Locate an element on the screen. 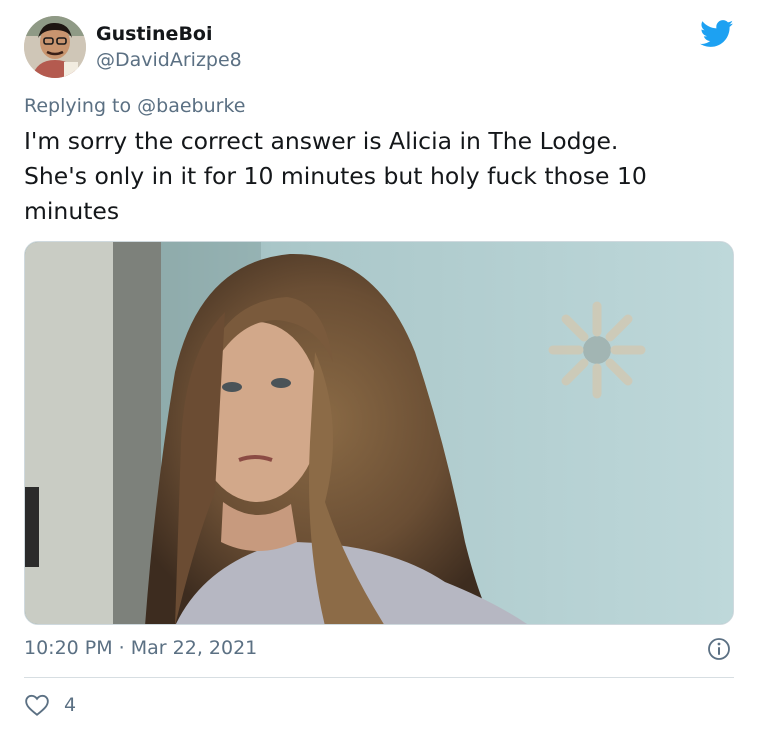  user-handle: @DavidArizpe8 is located at coordinates (169, 60).